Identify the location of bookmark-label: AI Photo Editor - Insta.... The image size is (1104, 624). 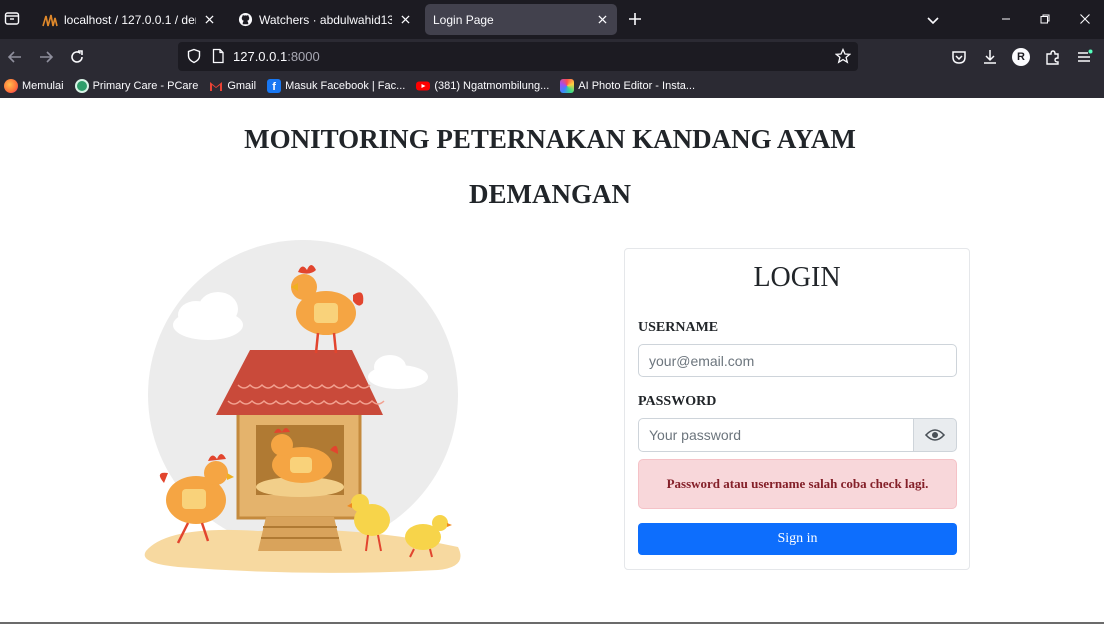
(637, 86).